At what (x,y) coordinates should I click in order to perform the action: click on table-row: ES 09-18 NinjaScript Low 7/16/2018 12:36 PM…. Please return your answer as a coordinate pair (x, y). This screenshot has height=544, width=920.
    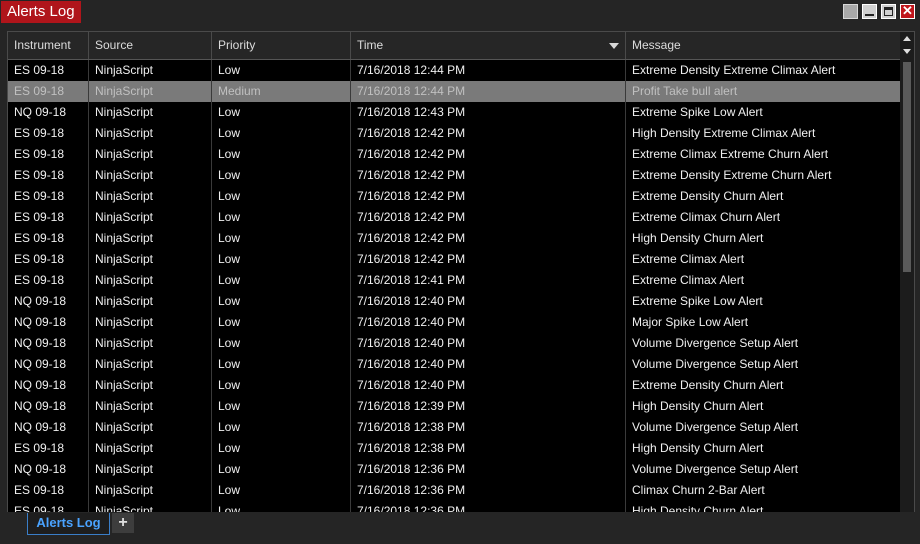
    Looking at the image, I should click on (454, 490).